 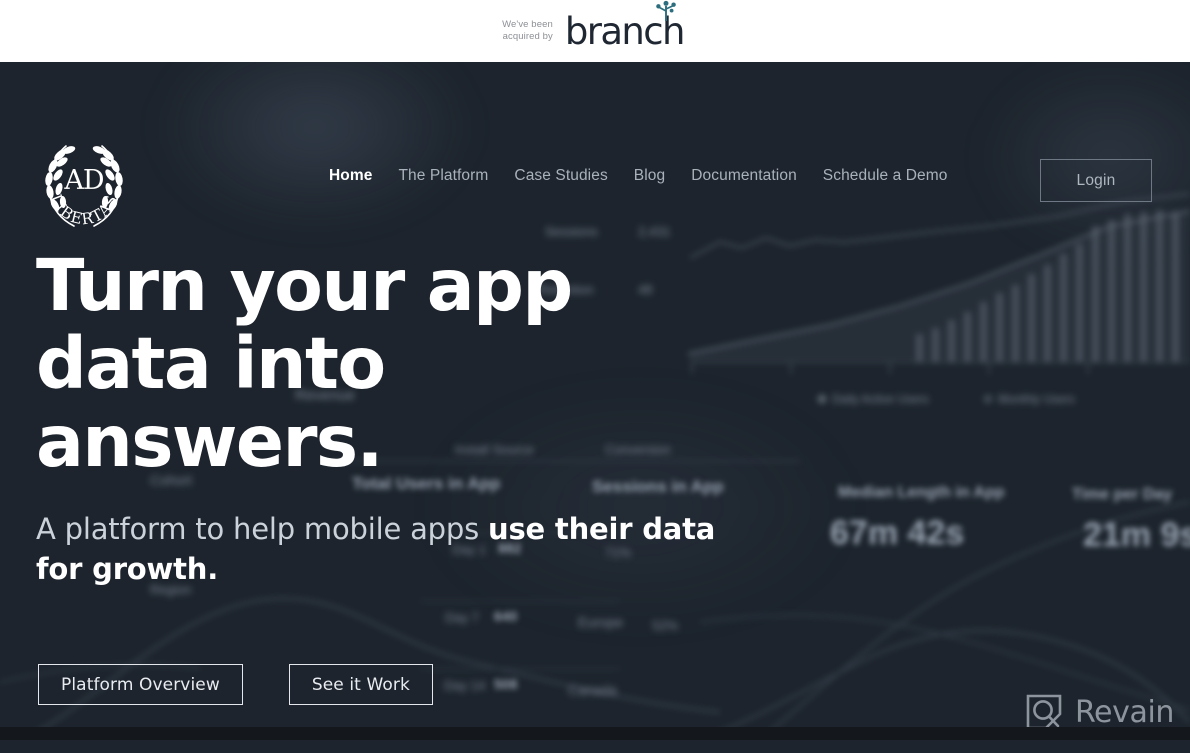 I want to click on hero-subheadline-light: A platform to help mobile apps, so click(x=262, y=529).